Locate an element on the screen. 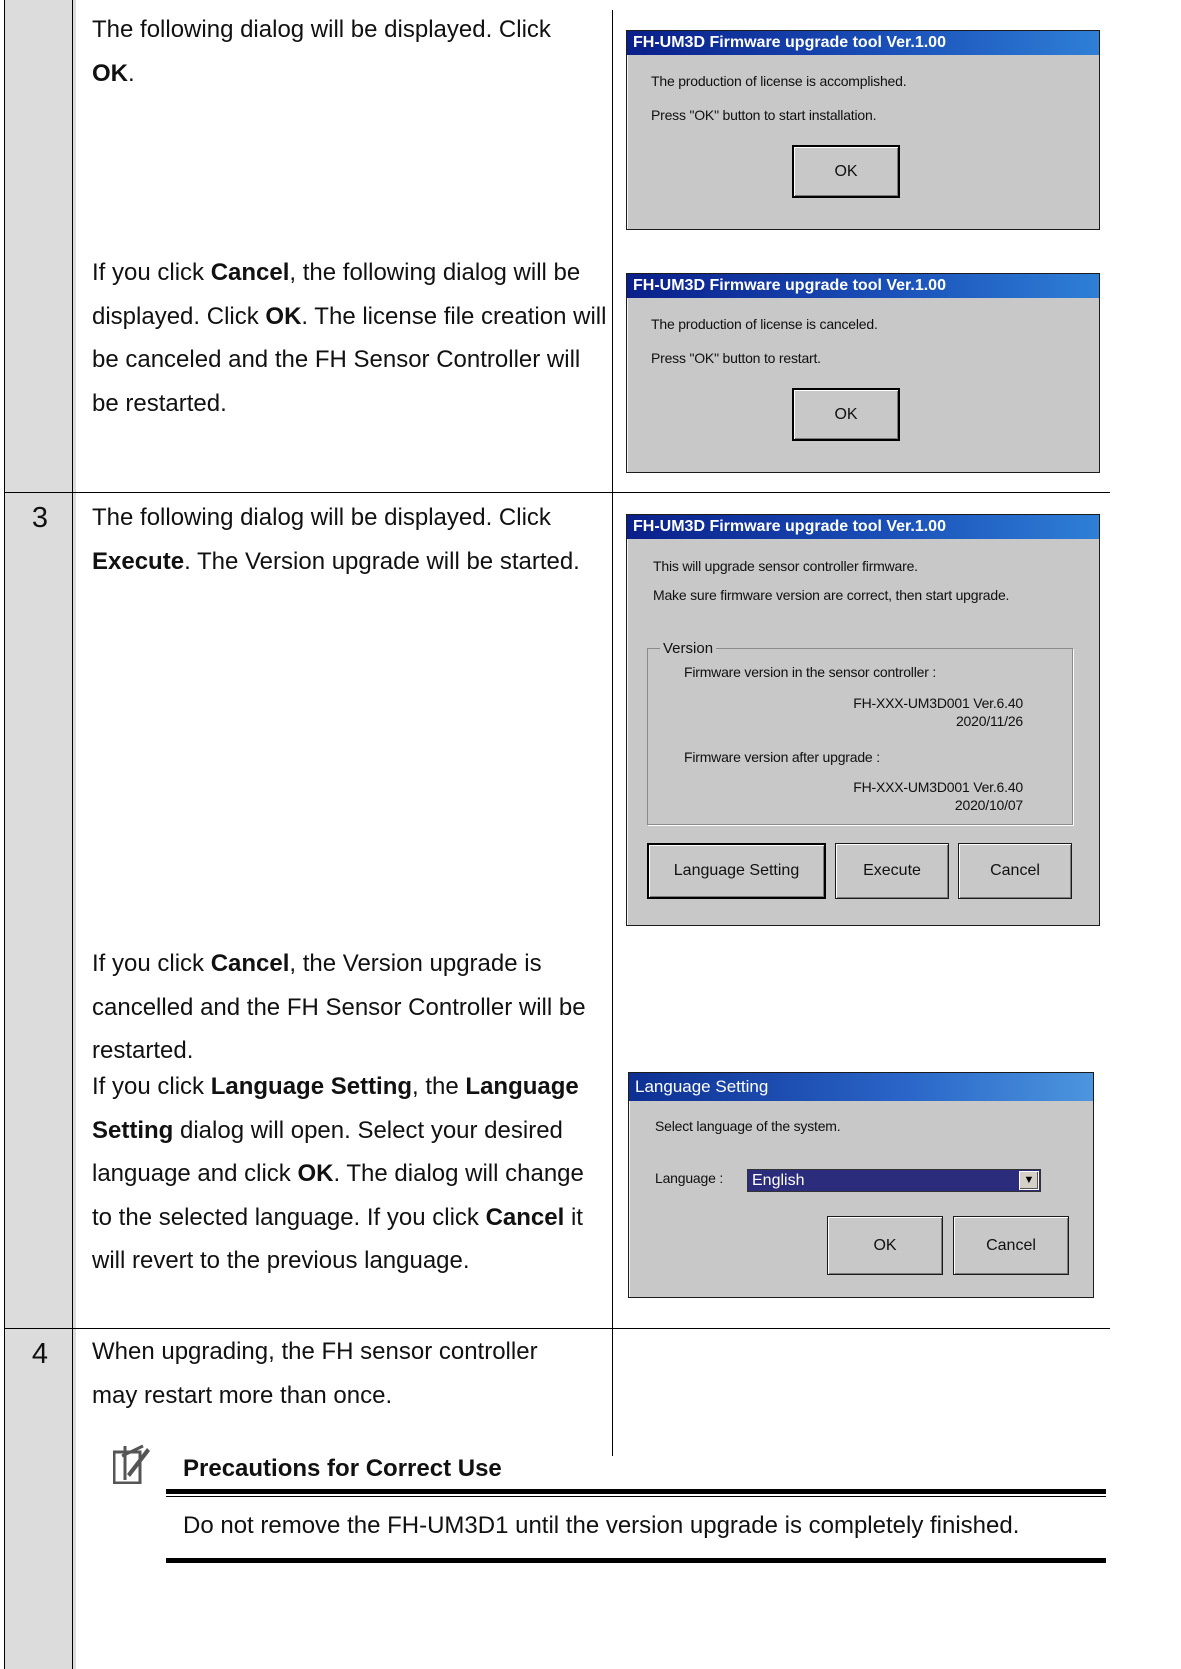 The image size is (1181, 1669). left-border is located at coordinates (4, 834).